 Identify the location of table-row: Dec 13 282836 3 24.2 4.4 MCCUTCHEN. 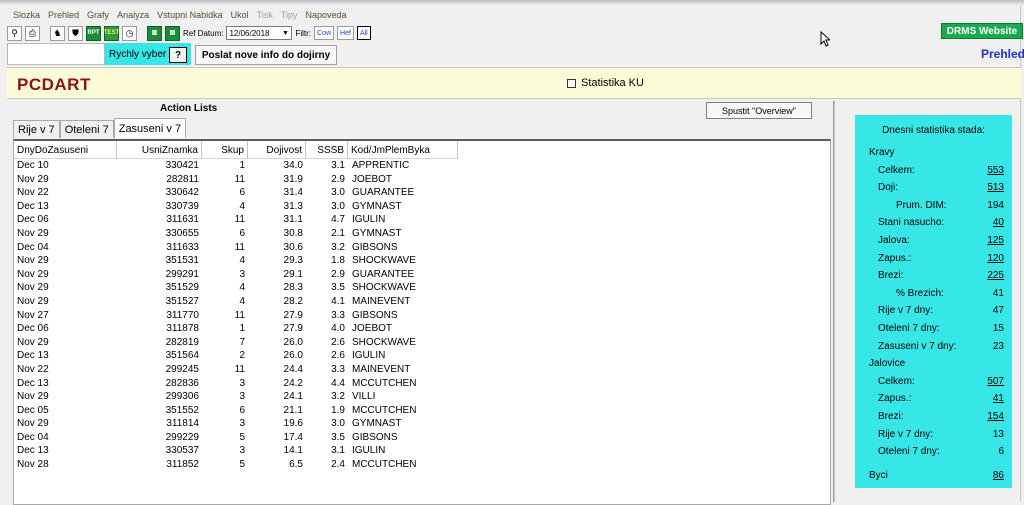
(236, 384).